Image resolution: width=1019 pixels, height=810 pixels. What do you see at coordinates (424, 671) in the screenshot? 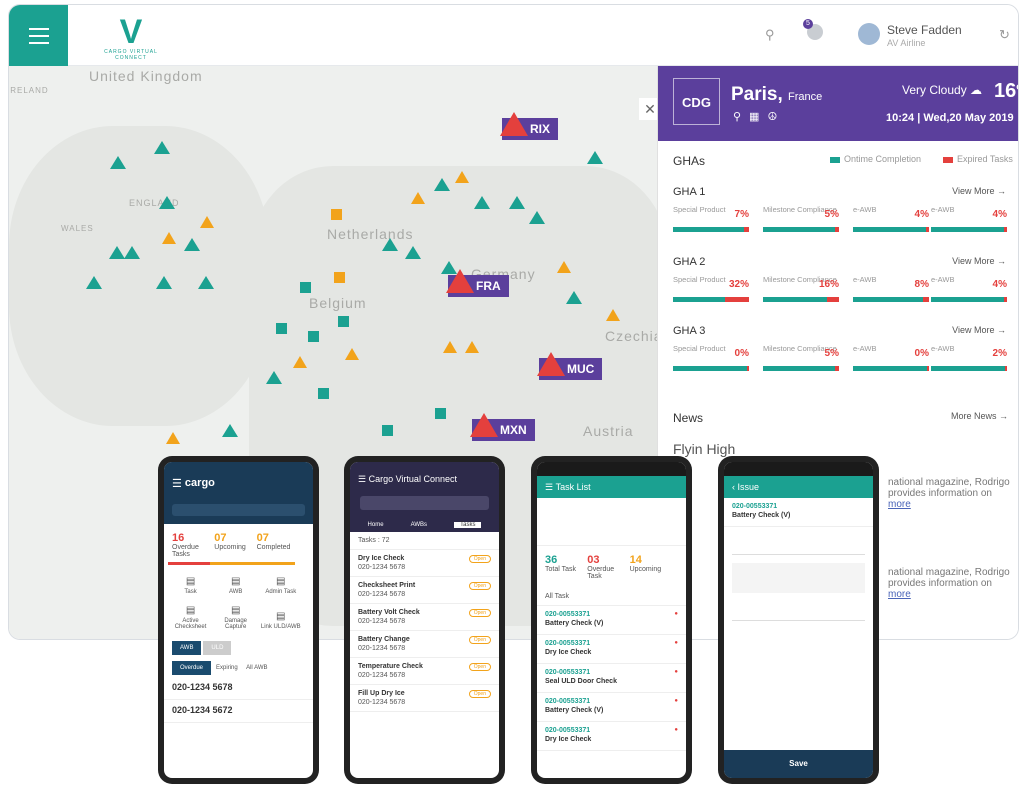
I see `task-row: Open Temperature Check 020-1234 5678` at bounding box center [424, 671].